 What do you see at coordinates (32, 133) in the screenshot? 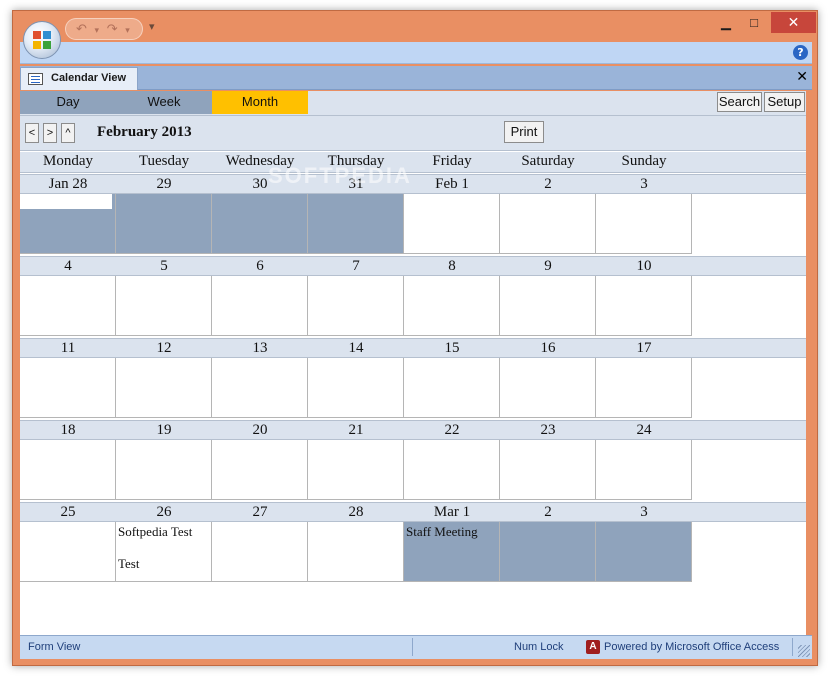
I see `previous-month-button: <` at bounding box center [32, 133].